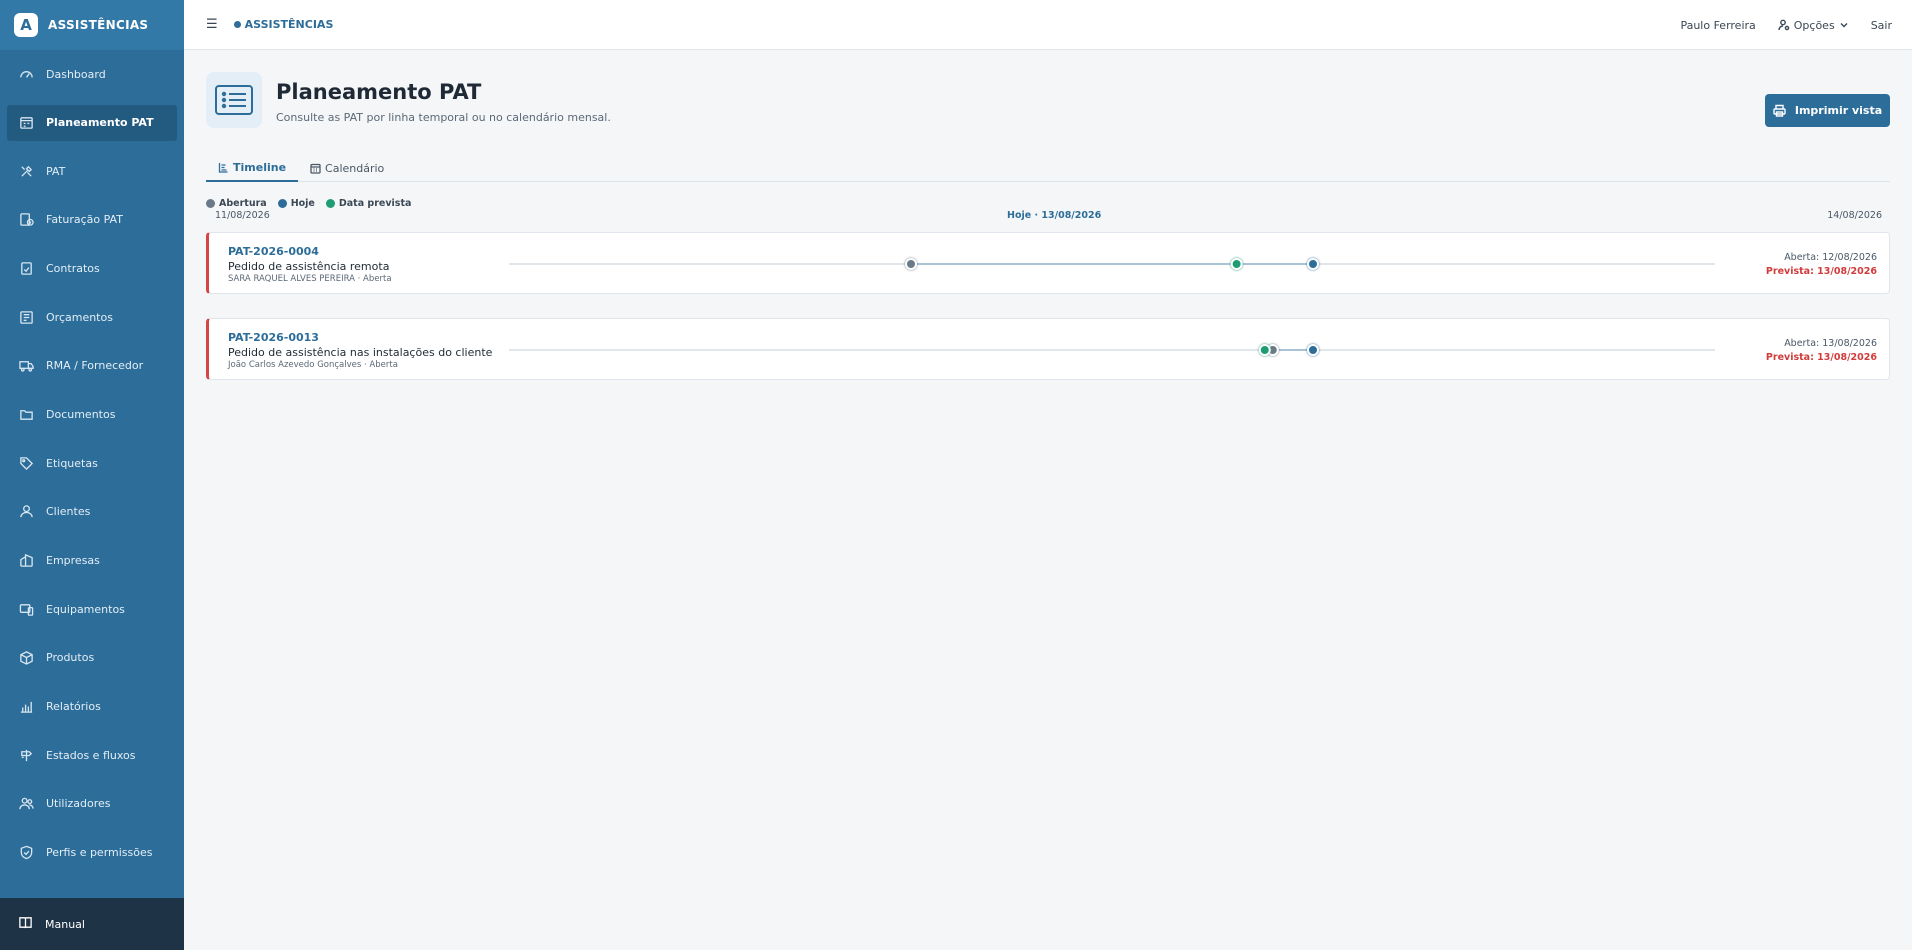  Describe the element at coordinates (1838, 110) in the screenshot. I see `print-view-label: Imprimir vista` at that location.